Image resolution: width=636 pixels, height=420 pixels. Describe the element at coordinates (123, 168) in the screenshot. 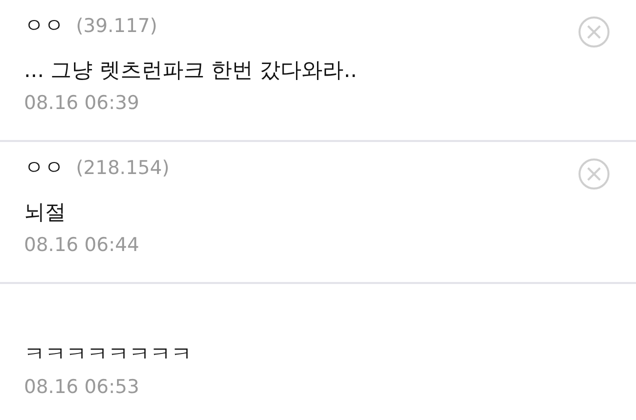

I see `author-ip: (218.154)` at that location.